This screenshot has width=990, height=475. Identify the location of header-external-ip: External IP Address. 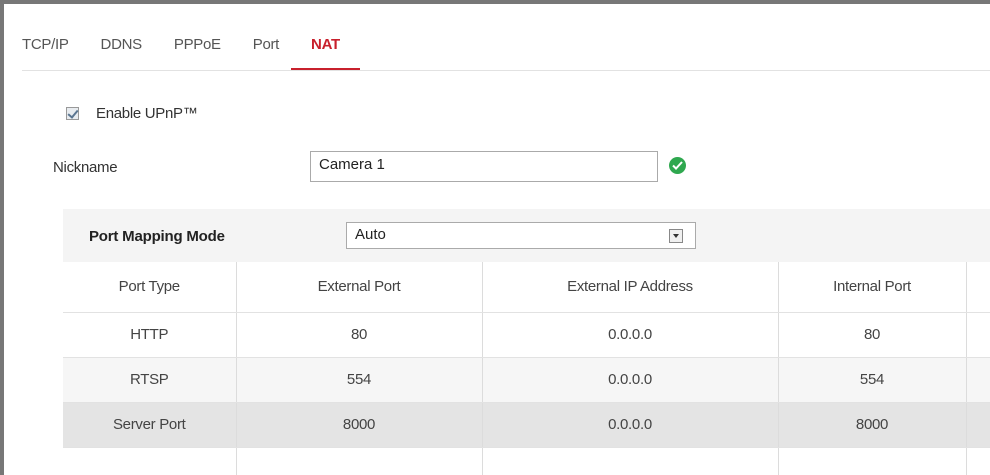
(630, 287).